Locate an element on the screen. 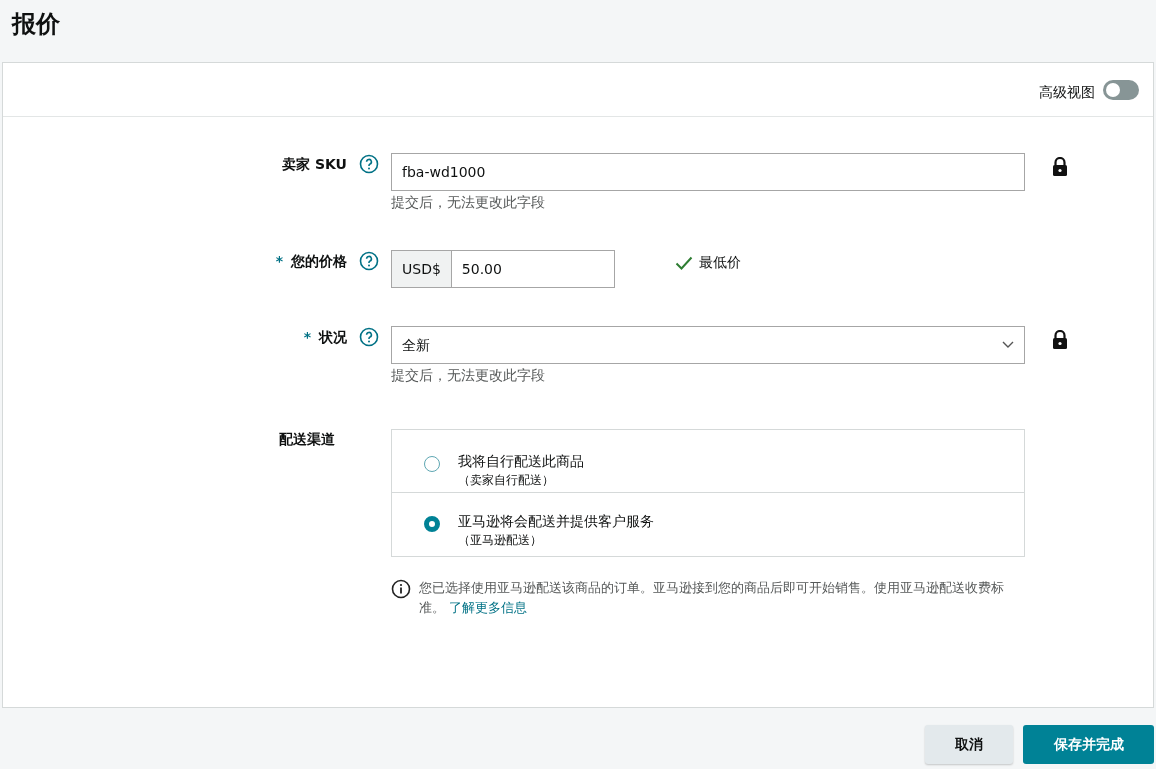 Image resolution: width=1156 pixels, height=769 pixels. price-input-field: 50.00 is located at coordinates (533, 269).